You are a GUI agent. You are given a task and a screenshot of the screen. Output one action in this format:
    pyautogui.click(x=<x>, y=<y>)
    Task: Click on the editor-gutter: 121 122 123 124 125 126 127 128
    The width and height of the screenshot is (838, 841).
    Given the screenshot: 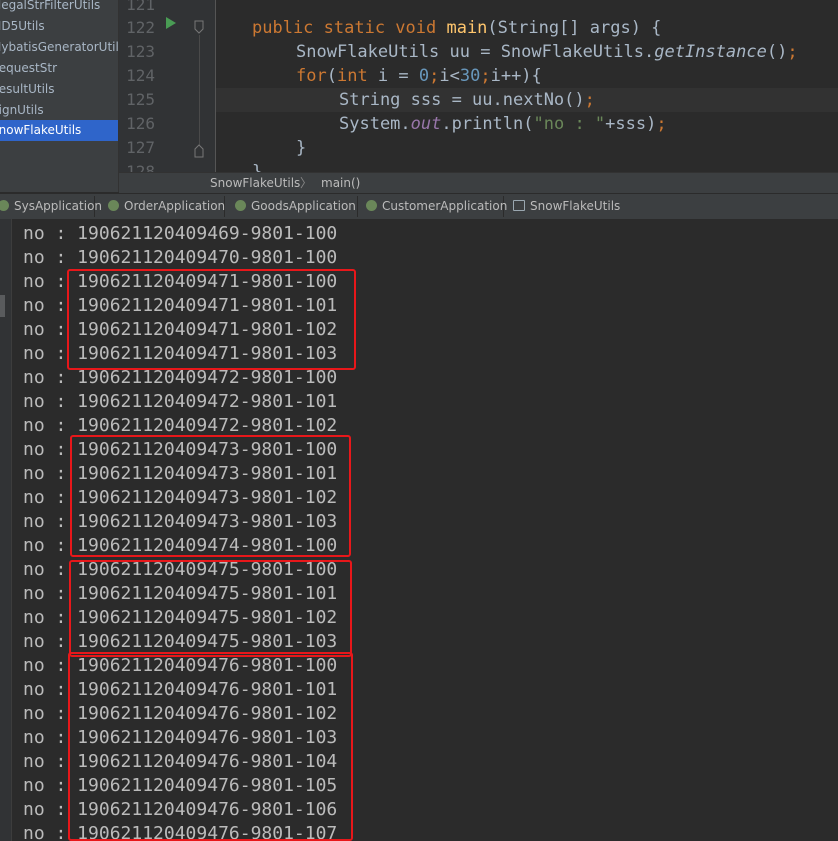 What is the action you would take?
    pyautogui.click(x=167, y=90)
    